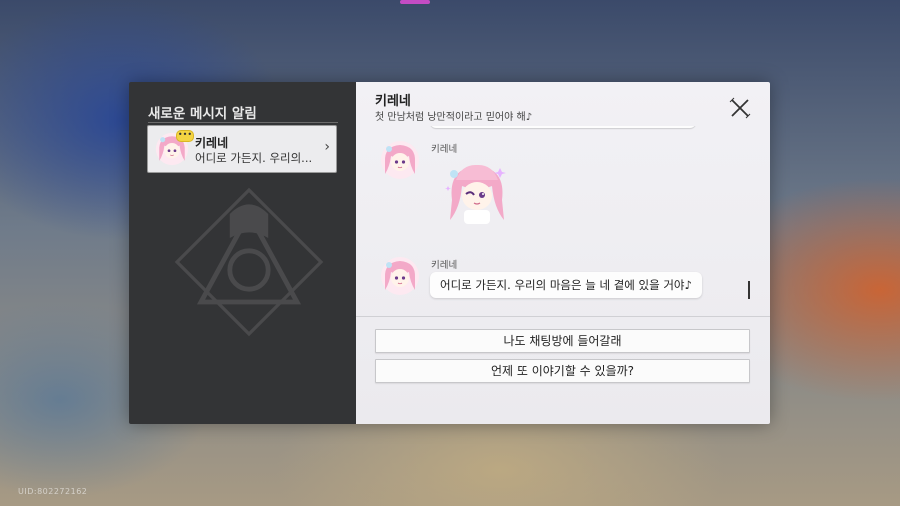 The width and height of the screenshot is (900, 506). I want to click on message-scrollbar, so click(749, 290).